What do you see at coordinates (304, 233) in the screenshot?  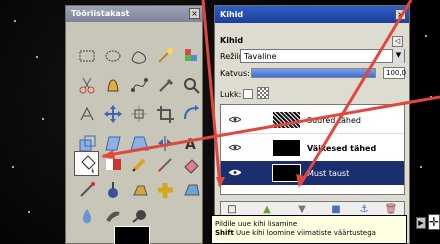 I see `tooltip-line-2-text: Uue kihi loomine viimatiste väärtustega` at bounding box center [304, 233].